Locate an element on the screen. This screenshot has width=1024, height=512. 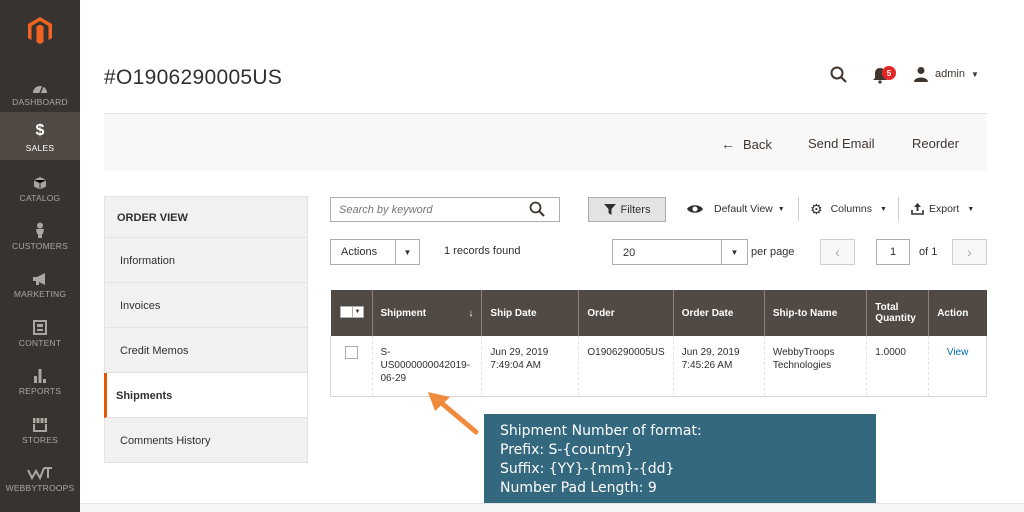
shipment-number-line: US0000000042019- is located at coordinates (425, 365).